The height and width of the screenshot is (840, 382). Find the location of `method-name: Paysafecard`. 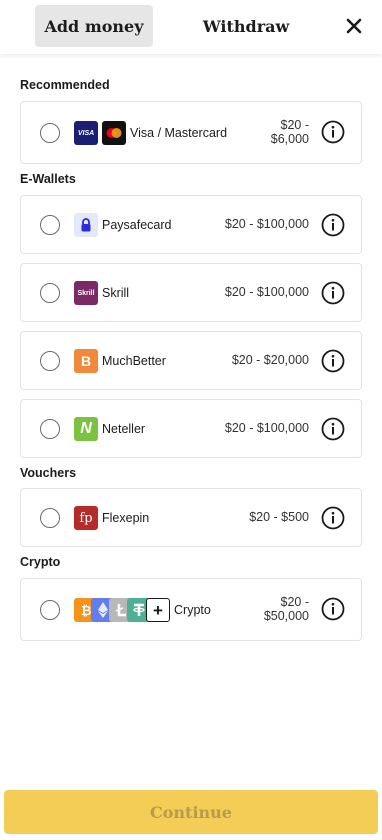

method-name: Paysafecard is located at coordinates (137, 225).